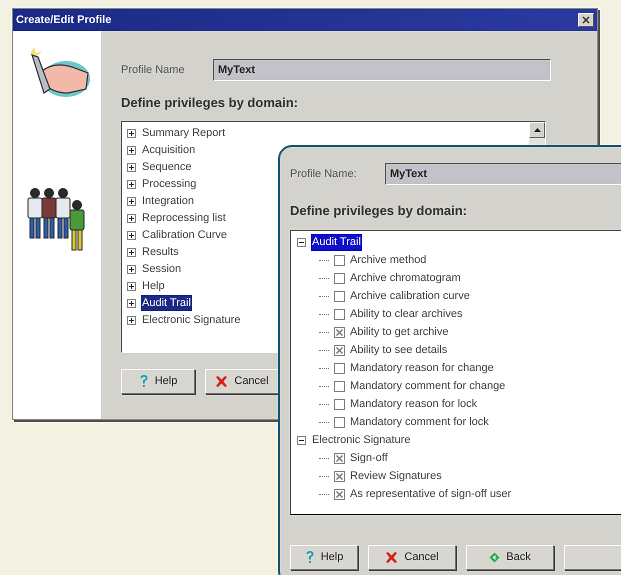  I want to click on tree-item: Help, so click(153, 286).